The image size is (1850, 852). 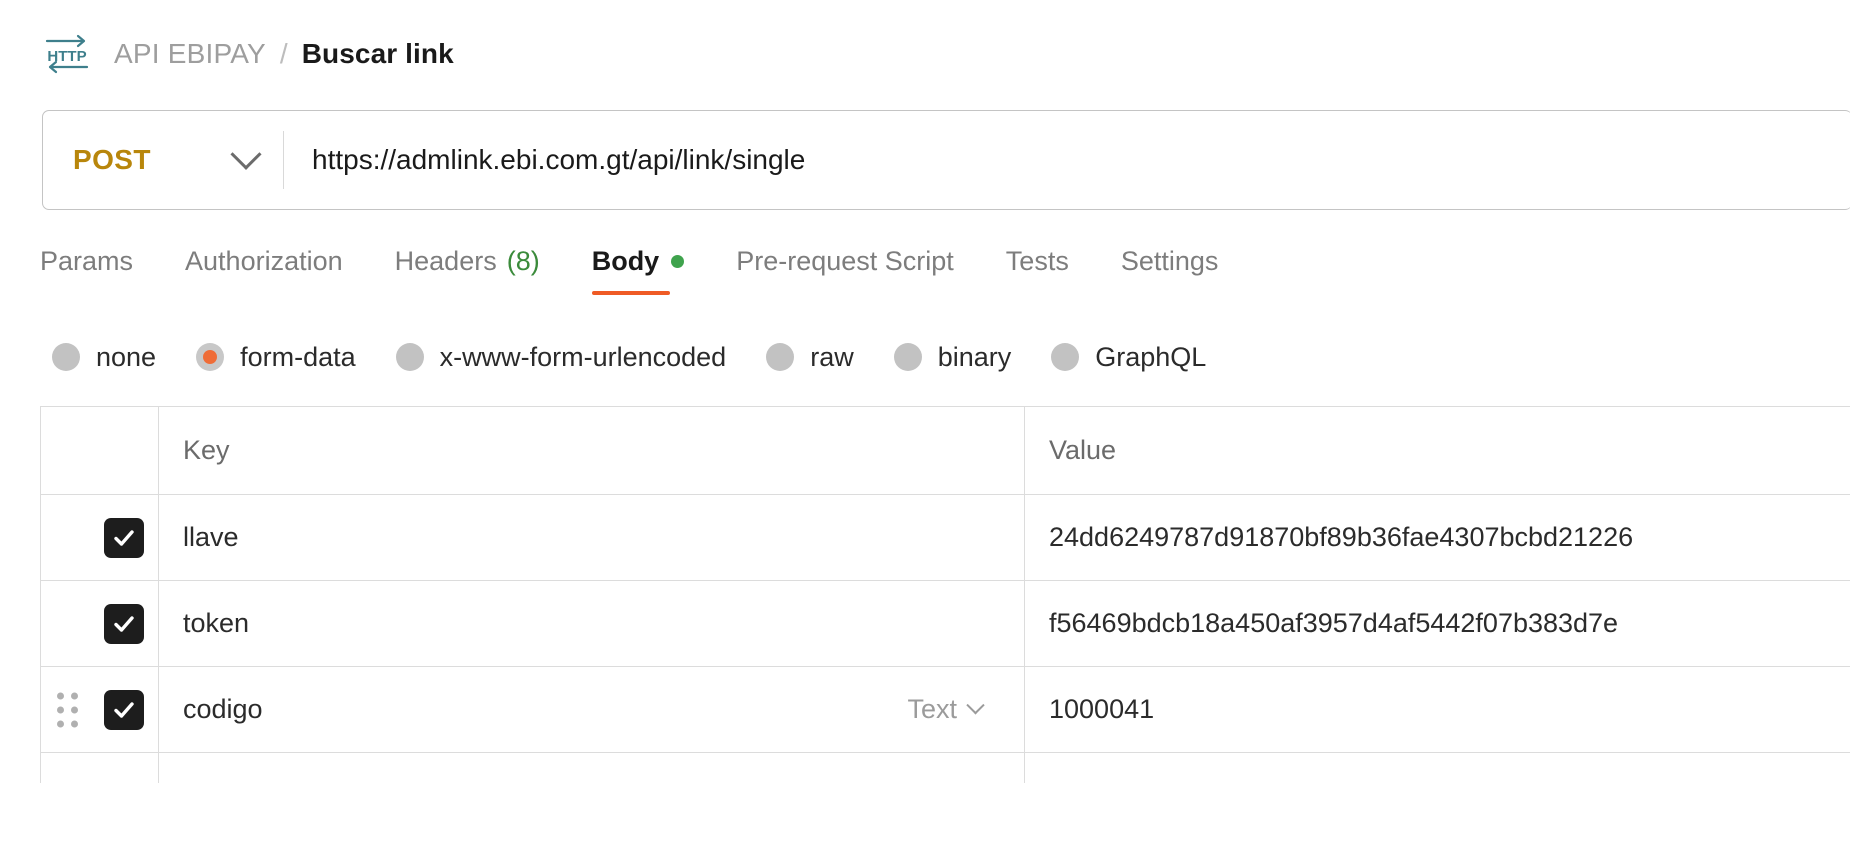 I want to click on tab-headers: Headers (8), so click(x=467, y=270).